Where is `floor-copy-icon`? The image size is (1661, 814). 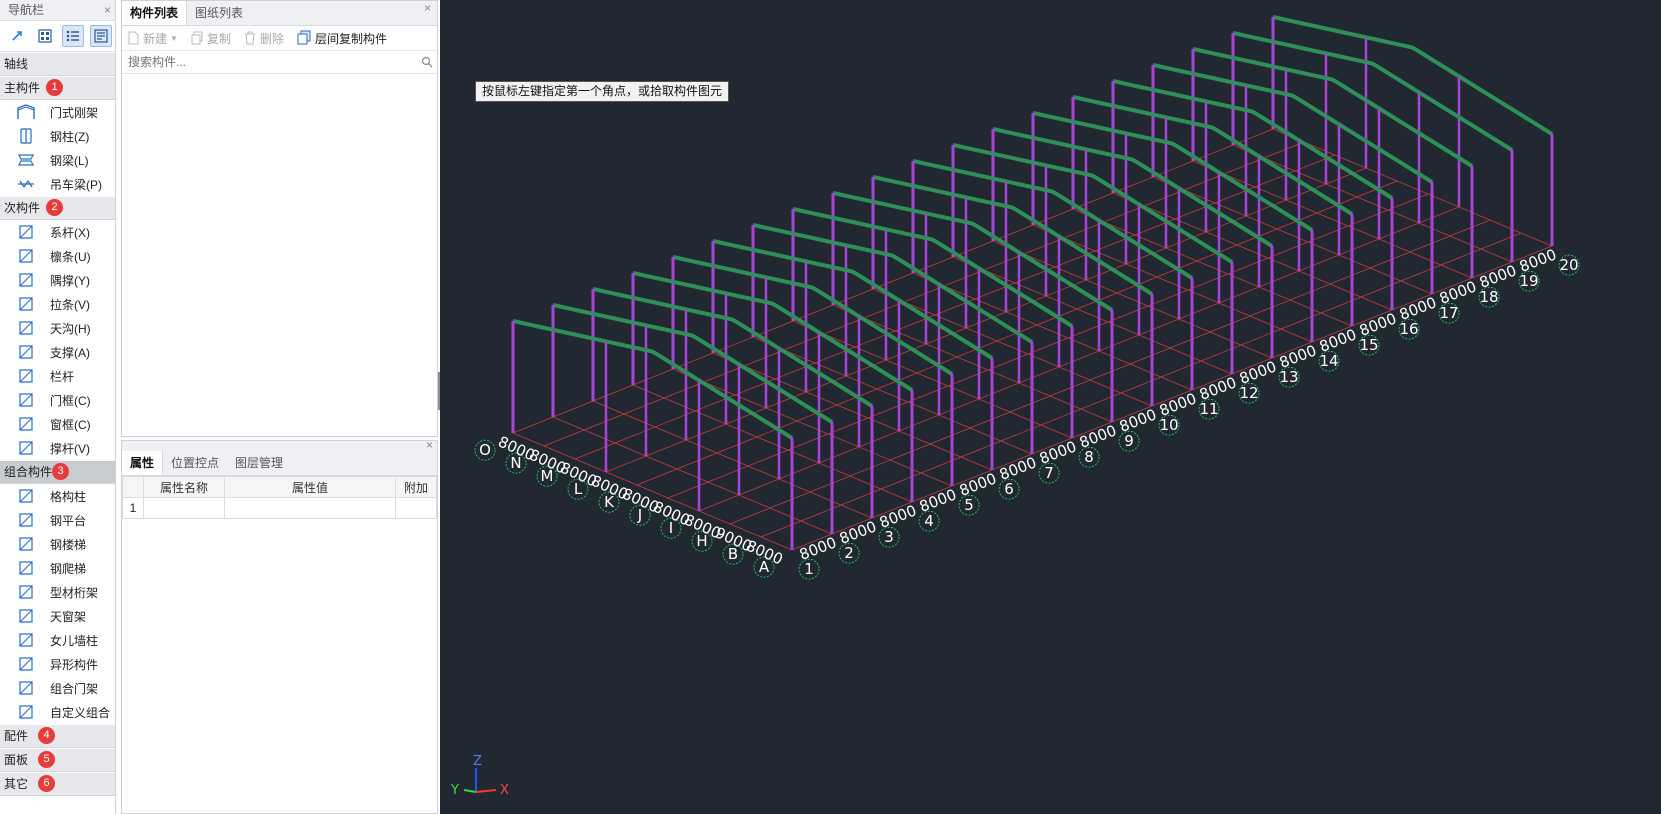 floor-copy-icon is located at coordinates (304, 37).